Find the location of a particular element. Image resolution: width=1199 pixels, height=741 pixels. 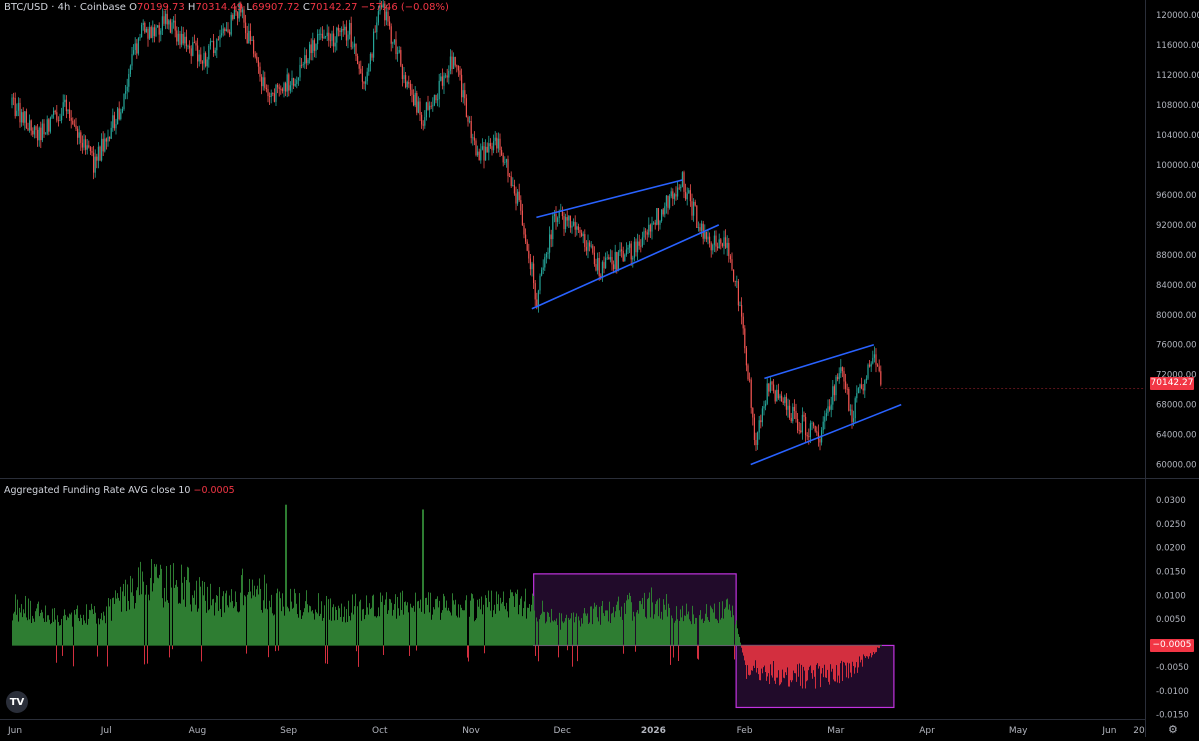

tradingview-logo-icon: TV is located at coordinates (17, 702).